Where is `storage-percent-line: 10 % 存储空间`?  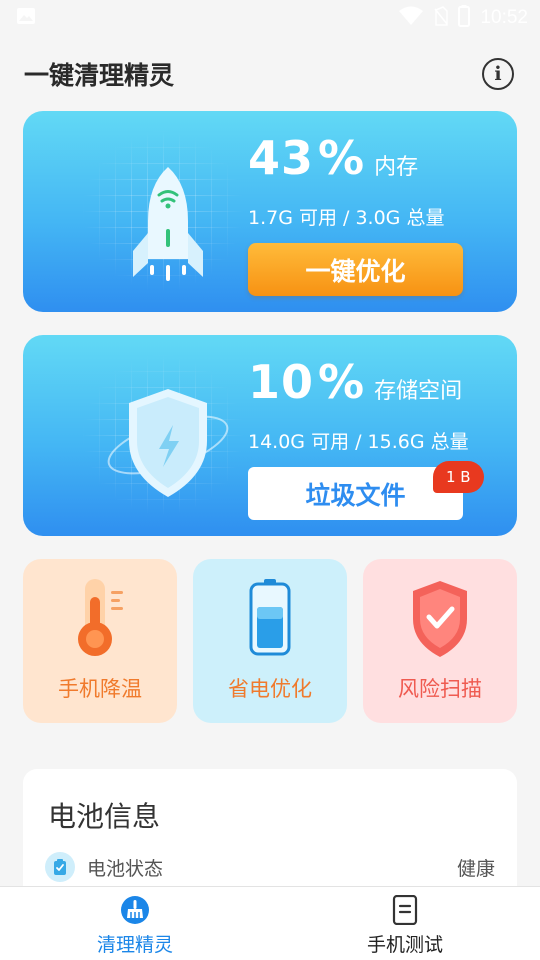 storage-percent-line: 10 % 存储空间 is located at coordinates (355, 382).